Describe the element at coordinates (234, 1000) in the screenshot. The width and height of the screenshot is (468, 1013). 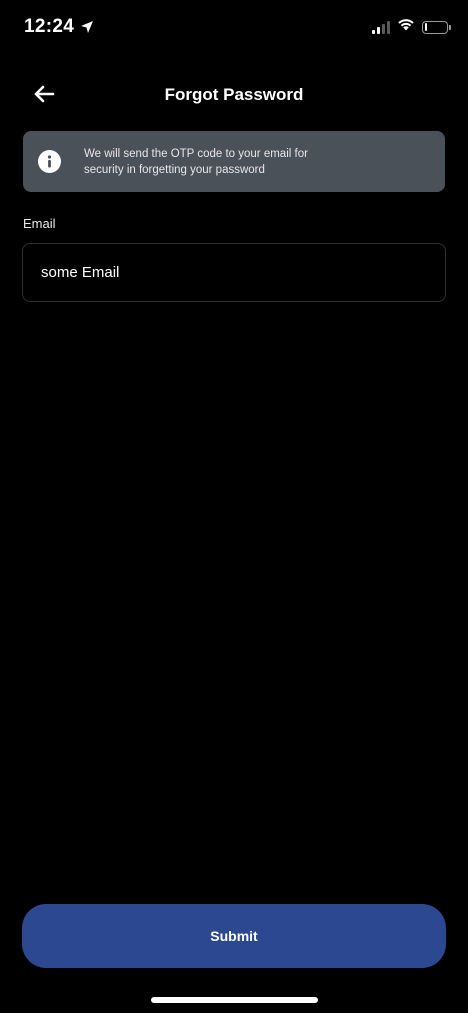
I see `home-indicator` at that location.